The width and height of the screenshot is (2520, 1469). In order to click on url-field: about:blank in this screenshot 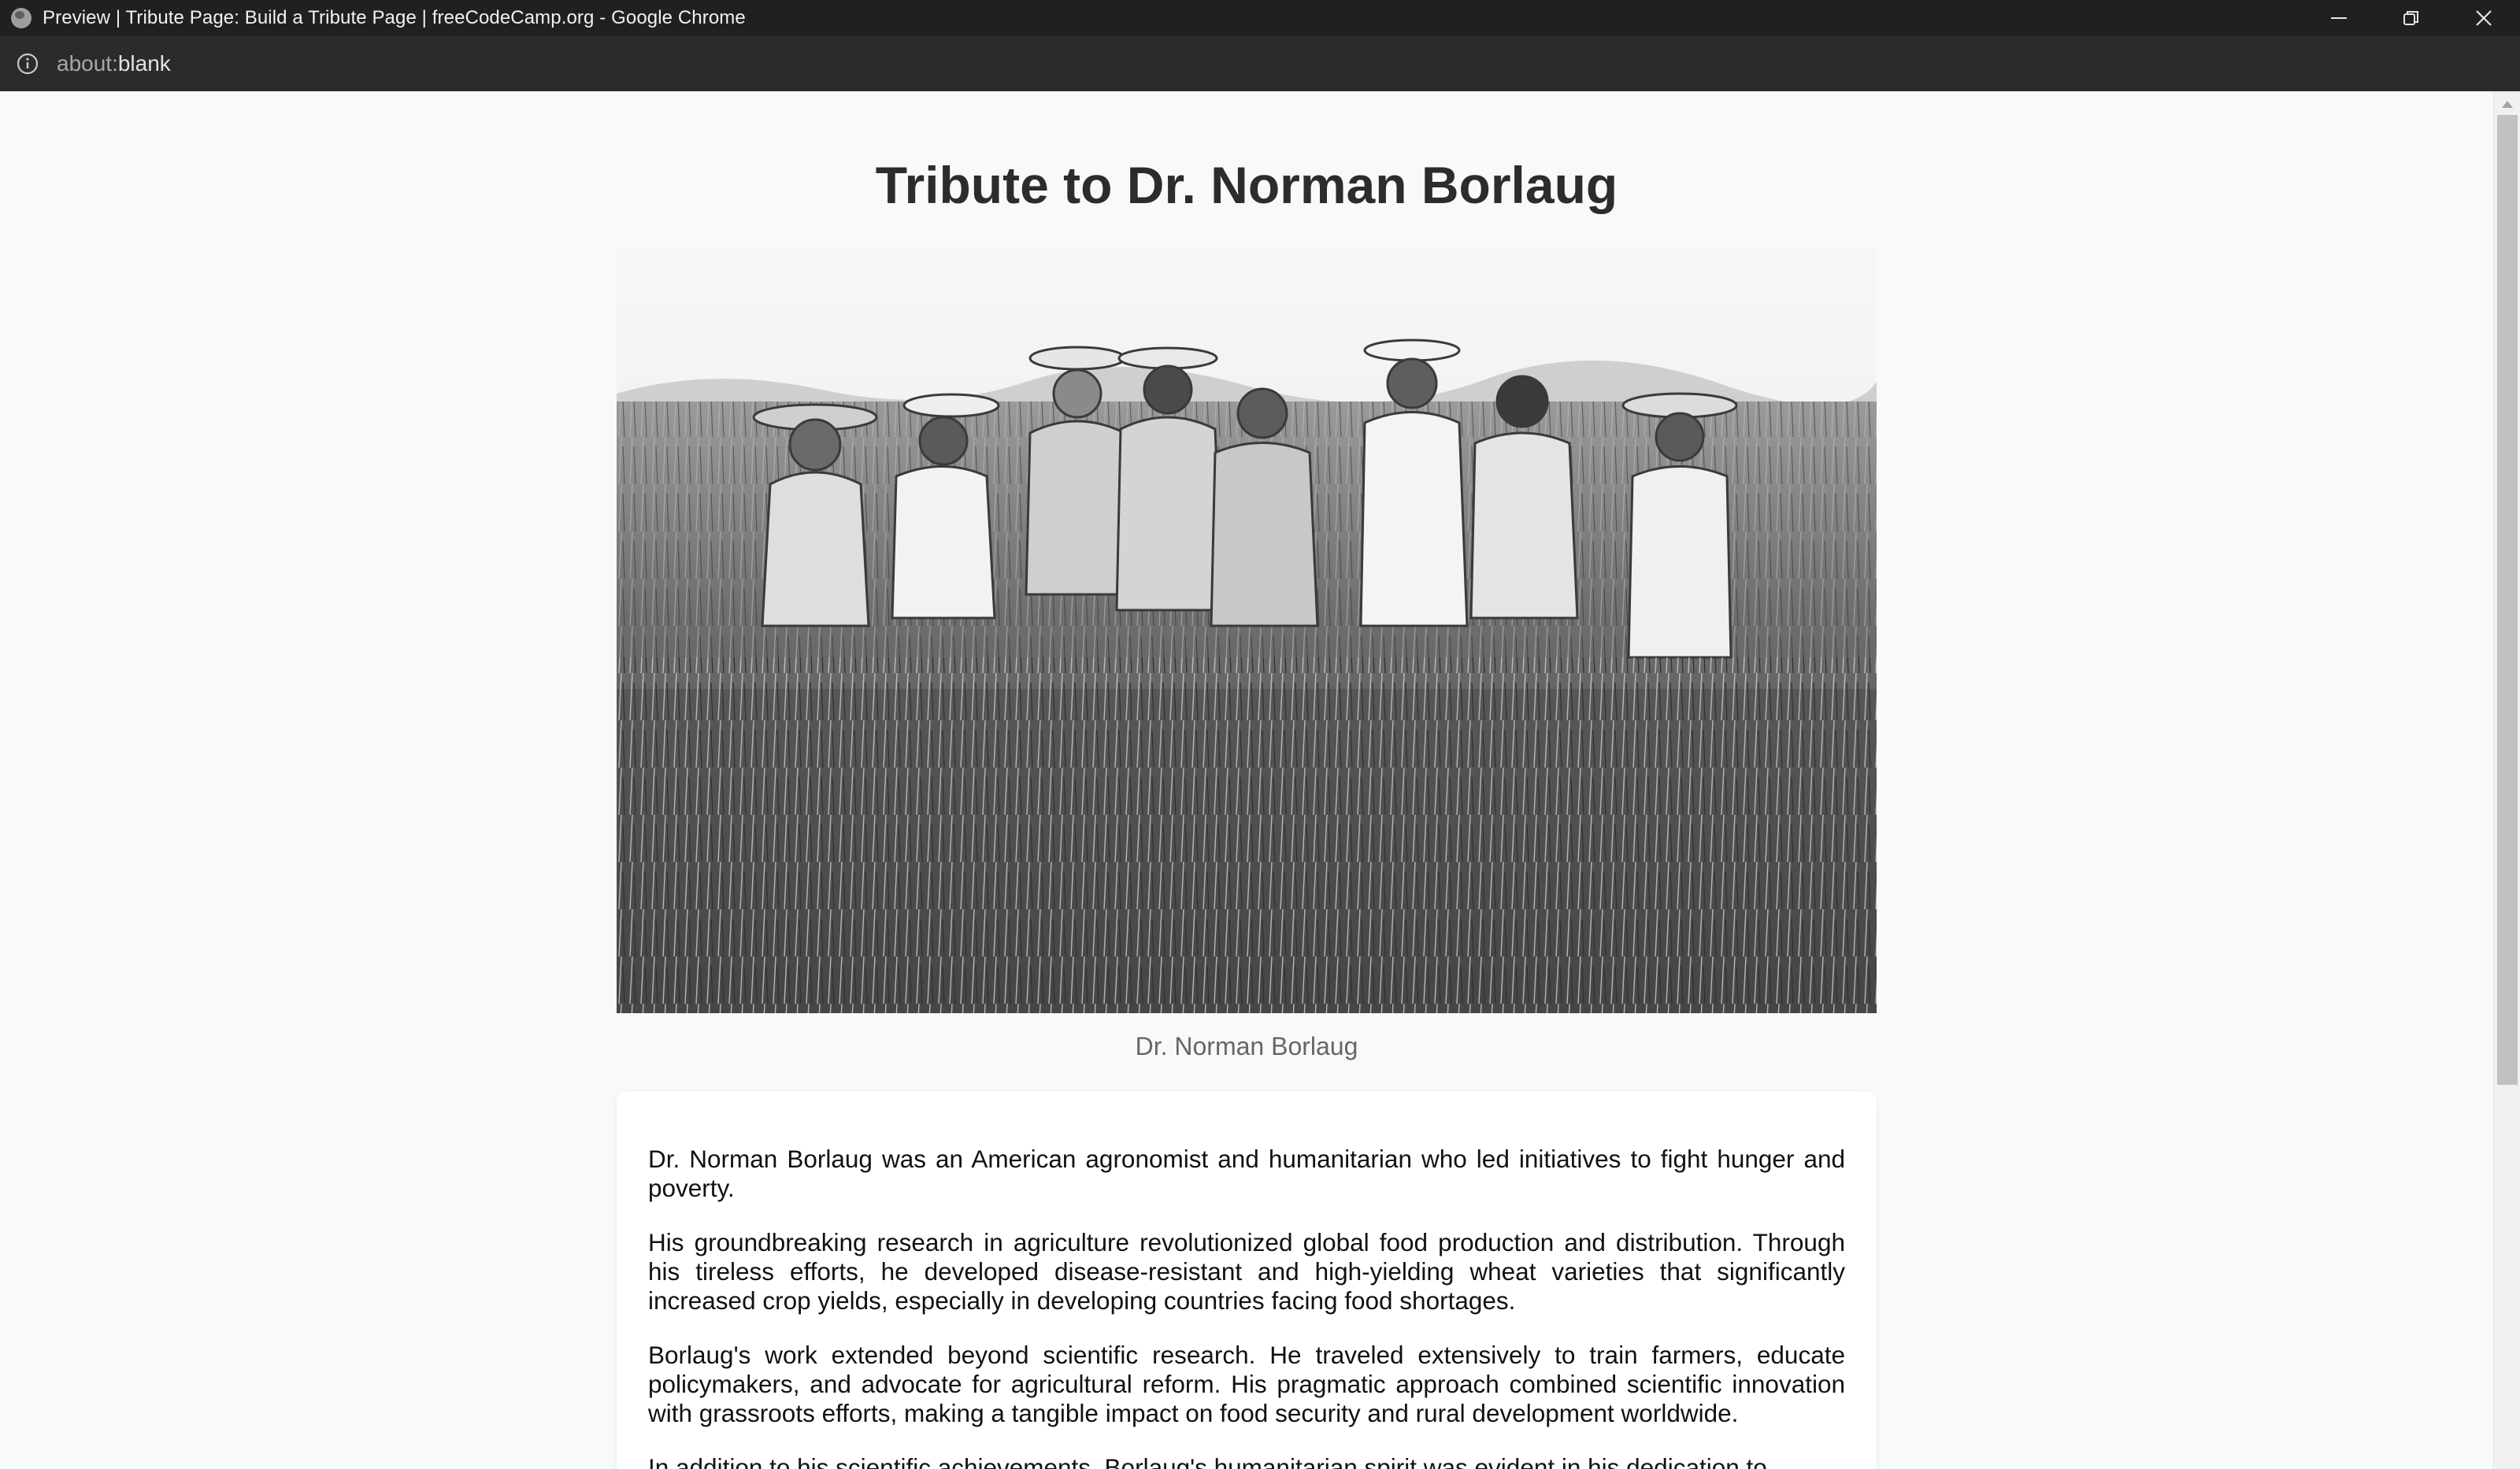, I will do `click(114, 63)`.